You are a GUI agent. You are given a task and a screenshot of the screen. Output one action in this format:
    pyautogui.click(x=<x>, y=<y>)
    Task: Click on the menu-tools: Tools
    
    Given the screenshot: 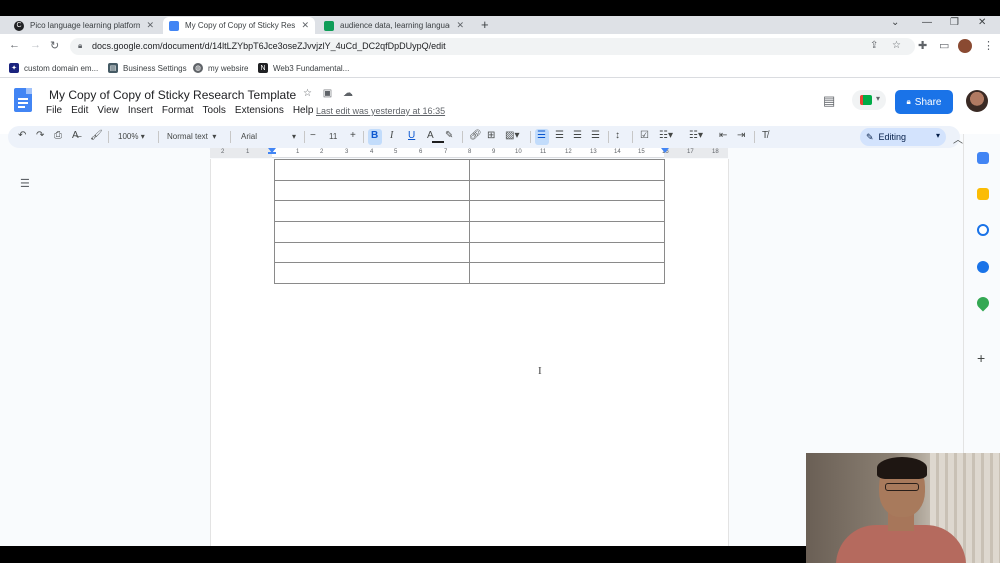 What is the action you would take?
    pyautogui.click(x=214, y=110)
    